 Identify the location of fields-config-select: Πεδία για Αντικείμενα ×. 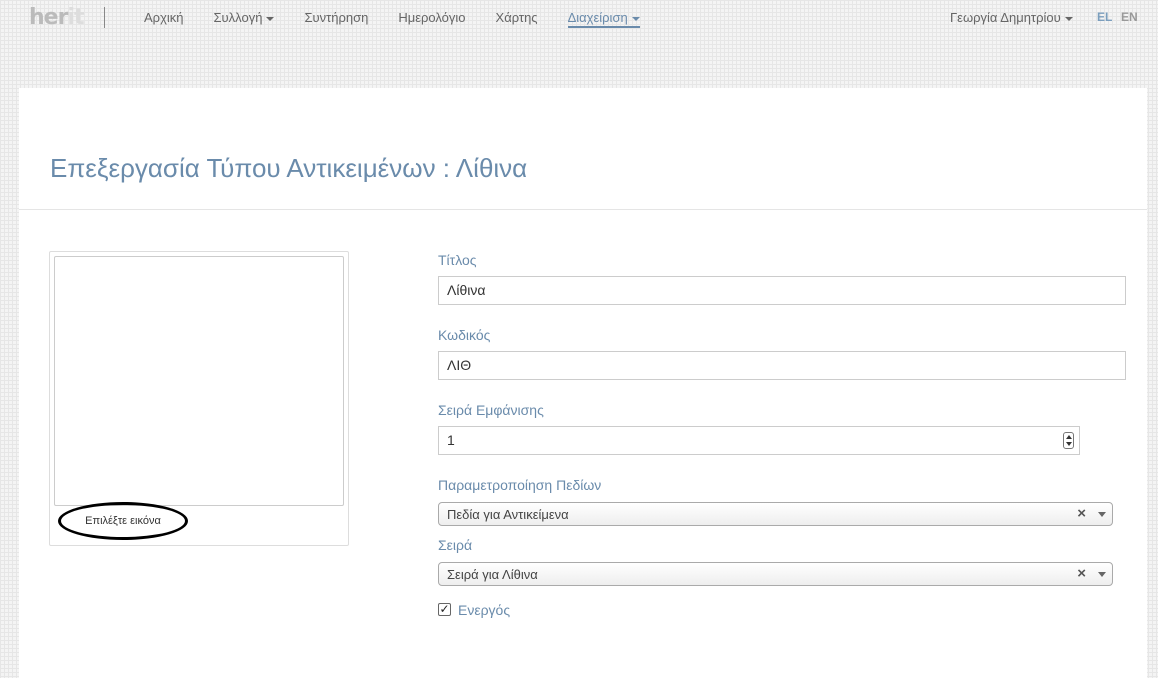
(775, 514).